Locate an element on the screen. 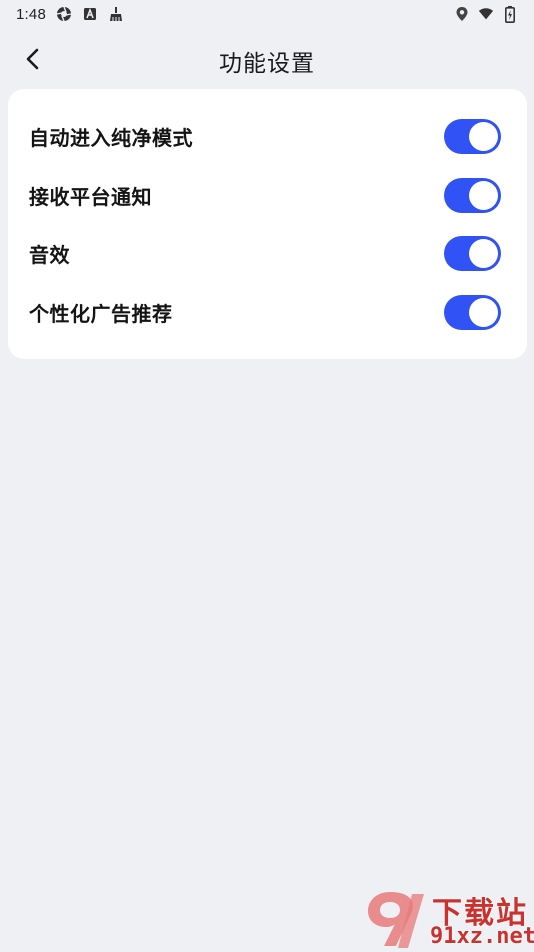 The width and height of the screenshot is (534, 952). pure-mode-toggle is located at coordinates (472, 136).